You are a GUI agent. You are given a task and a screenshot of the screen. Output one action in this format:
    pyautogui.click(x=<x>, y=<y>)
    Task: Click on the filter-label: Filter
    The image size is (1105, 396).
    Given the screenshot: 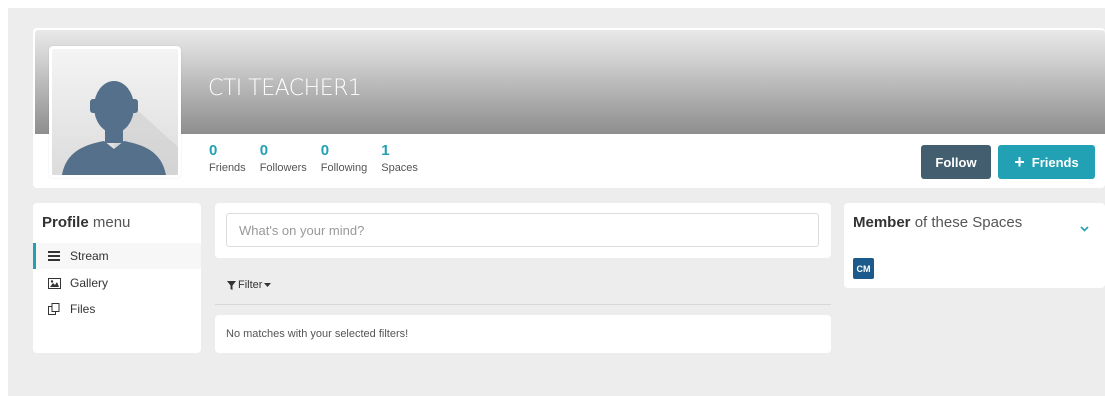 What is the action you would take?
    pyautogui.click(x=250, y=285)
    